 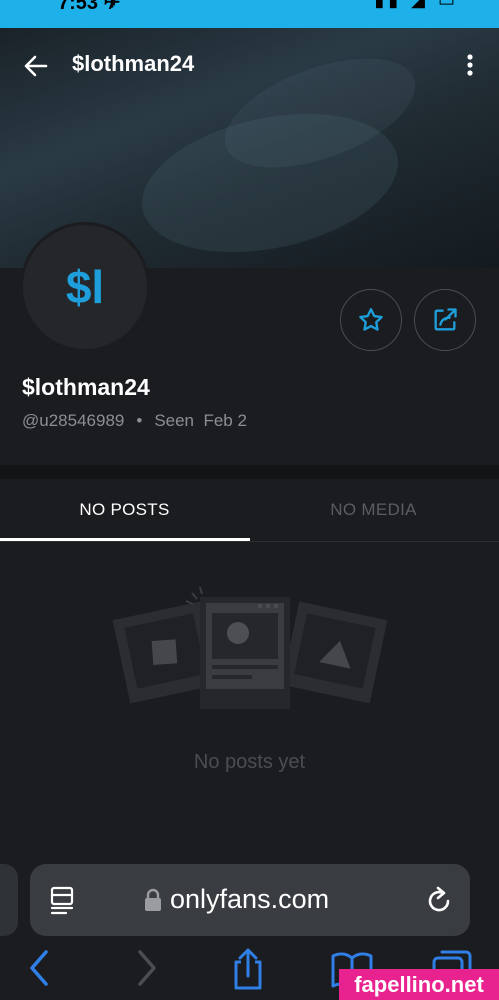 What do you see at coordinates (86, 387) in the screenshot?
I see `profile-name: $lothman24` at bounding box center [86, 387].